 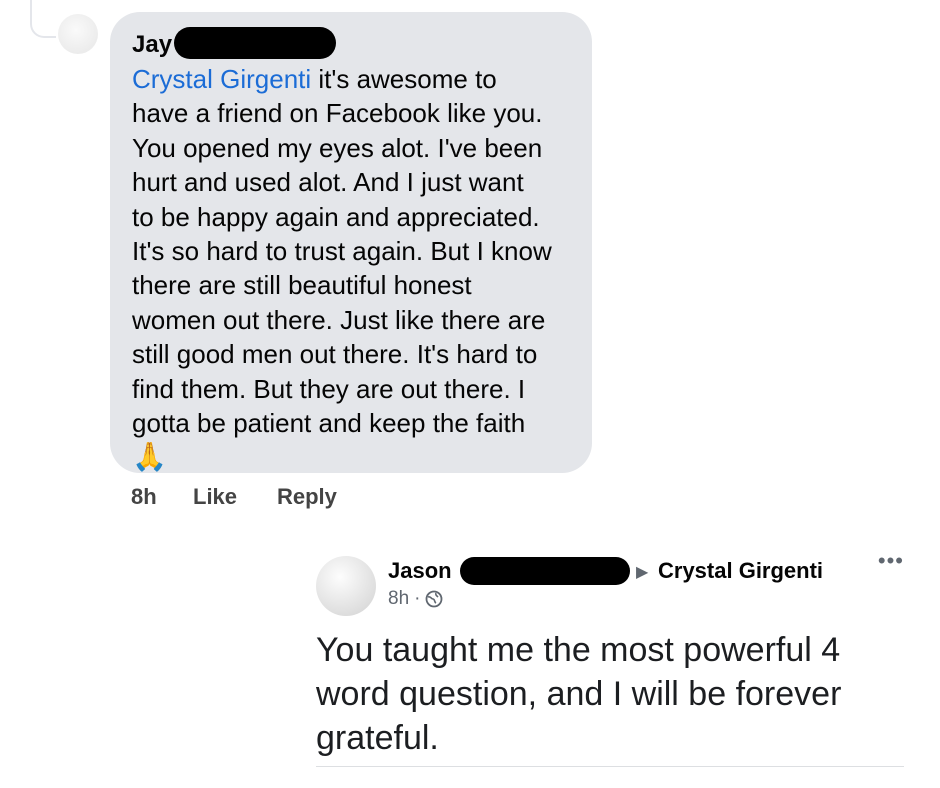 What do you see at coordinates (351, 44) in the screenshot?
I see `comment-author-row: Jay` at bounding box center [351, 44].